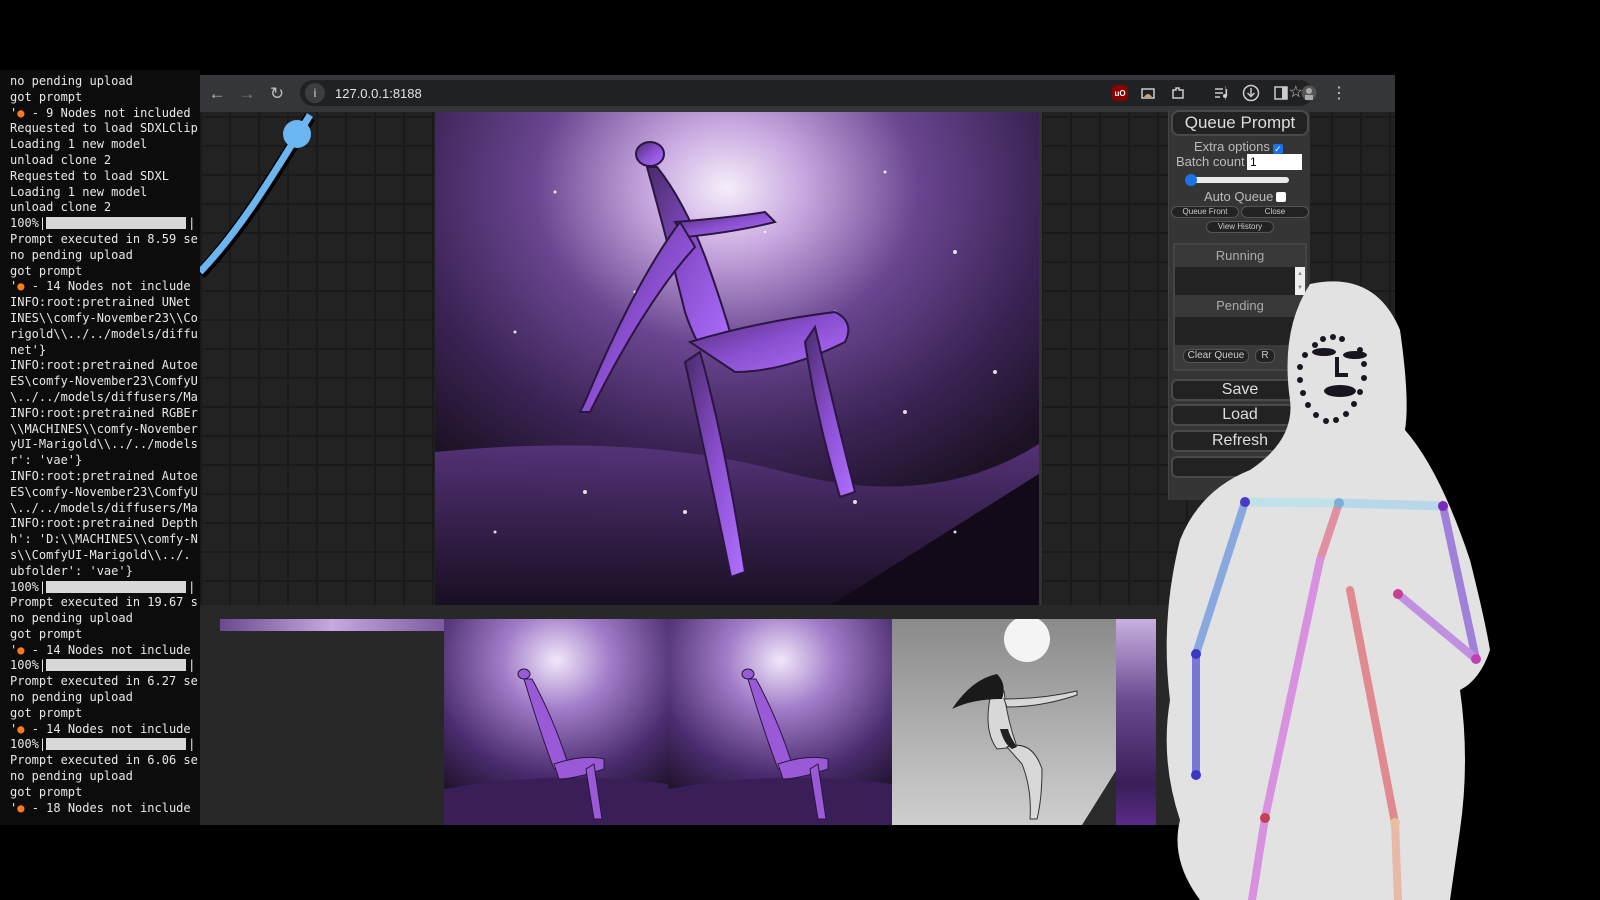  Describe the element at coordinates (100, 554) in the screenshot. I see `terminal-line-text: s\\ComfyUI-Marigold\\../.` at that location.